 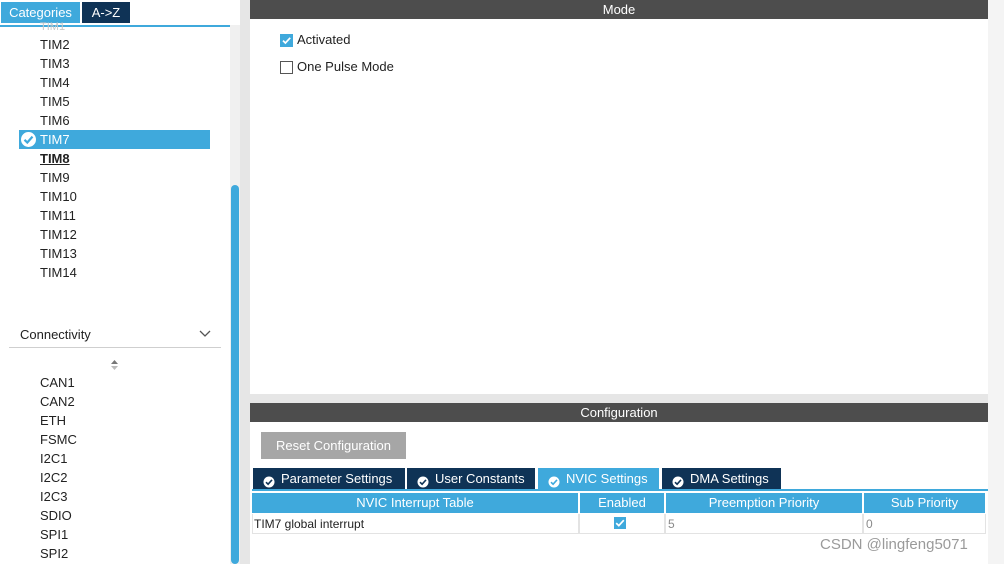 I want to click on one-pulse-mode-label: One Pulse Mode, so click(x=345, y=66).